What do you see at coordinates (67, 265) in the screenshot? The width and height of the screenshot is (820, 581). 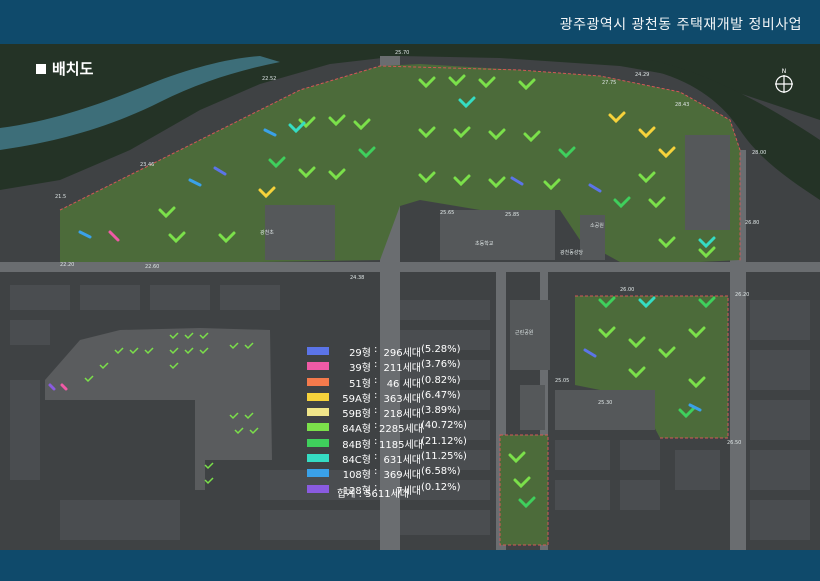 I see `elevation-label: 22.20` at bounding box center [67, 265].